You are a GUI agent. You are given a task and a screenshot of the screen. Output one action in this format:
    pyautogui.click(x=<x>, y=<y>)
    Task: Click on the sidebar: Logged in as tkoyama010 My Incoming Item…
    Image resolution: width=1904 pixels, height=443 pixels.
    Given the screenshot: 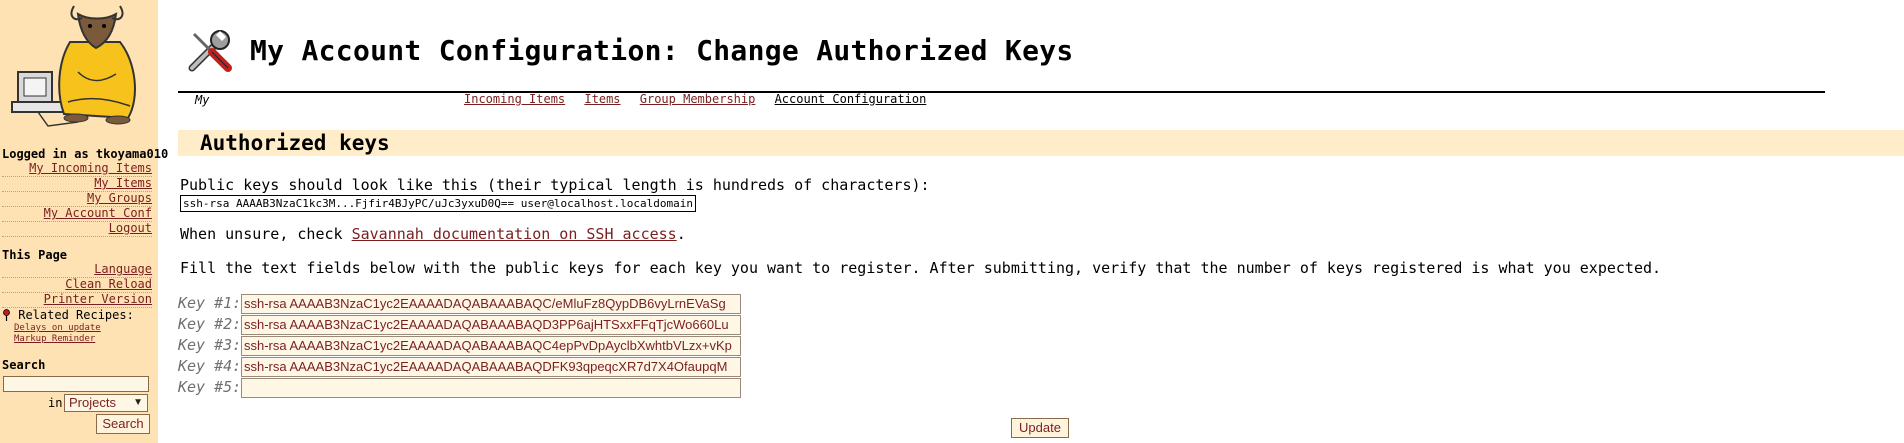 What is the action you would take?
    pyautogui.click(x=84, y=221)
    